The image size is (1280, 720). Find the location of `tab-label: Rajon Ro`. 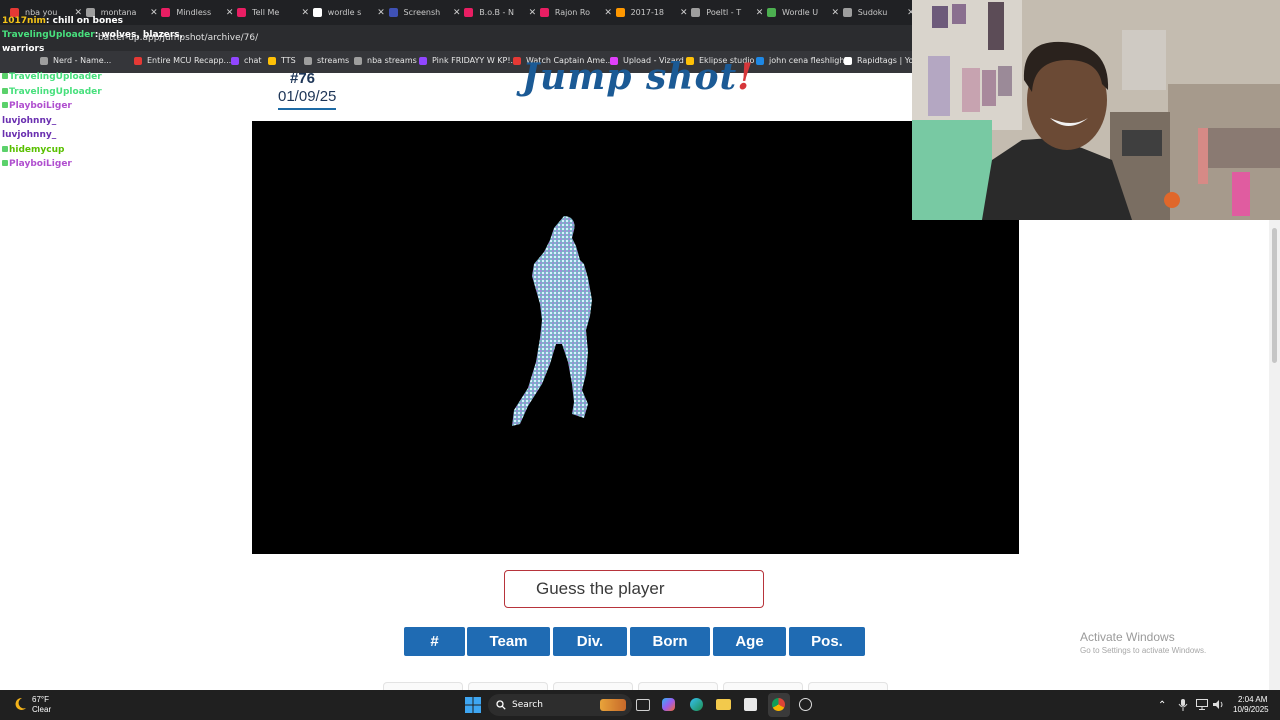

tab-label: Rajon Ro is located at coordinates (572, 12).